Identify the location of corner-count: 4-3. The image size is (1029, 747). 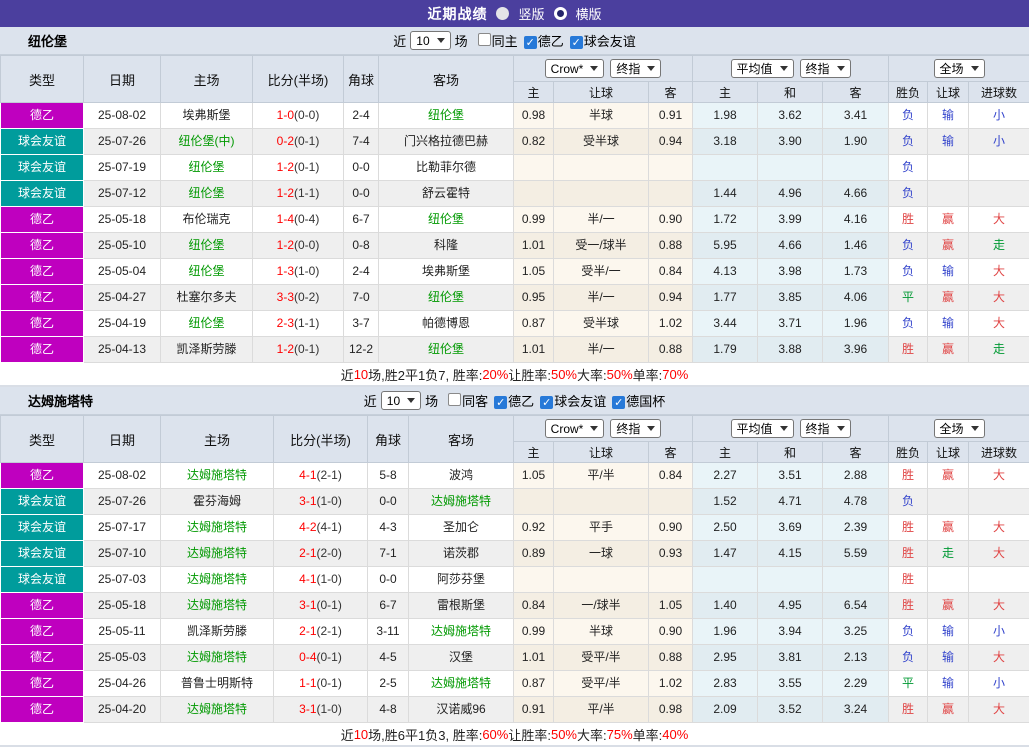
(388, 528).